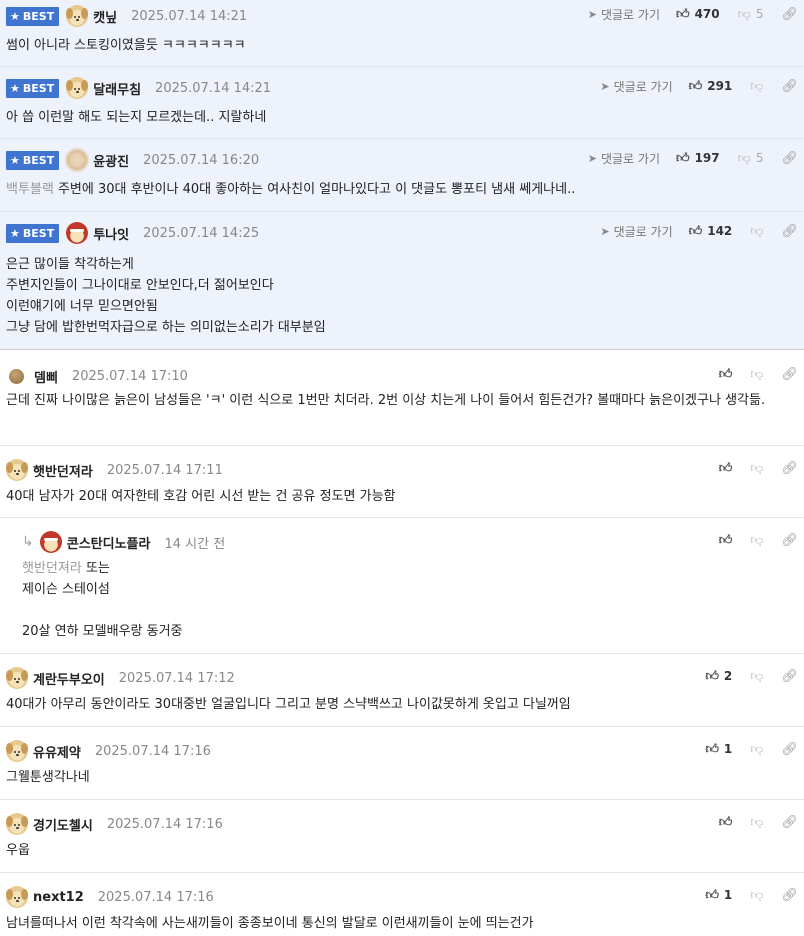 This screenshot has height=936, width=804. What do you see at coordinates (33, 160) in the screenshot?
I see `best-badge: ★ BEST` at bounding box center [33, 160].